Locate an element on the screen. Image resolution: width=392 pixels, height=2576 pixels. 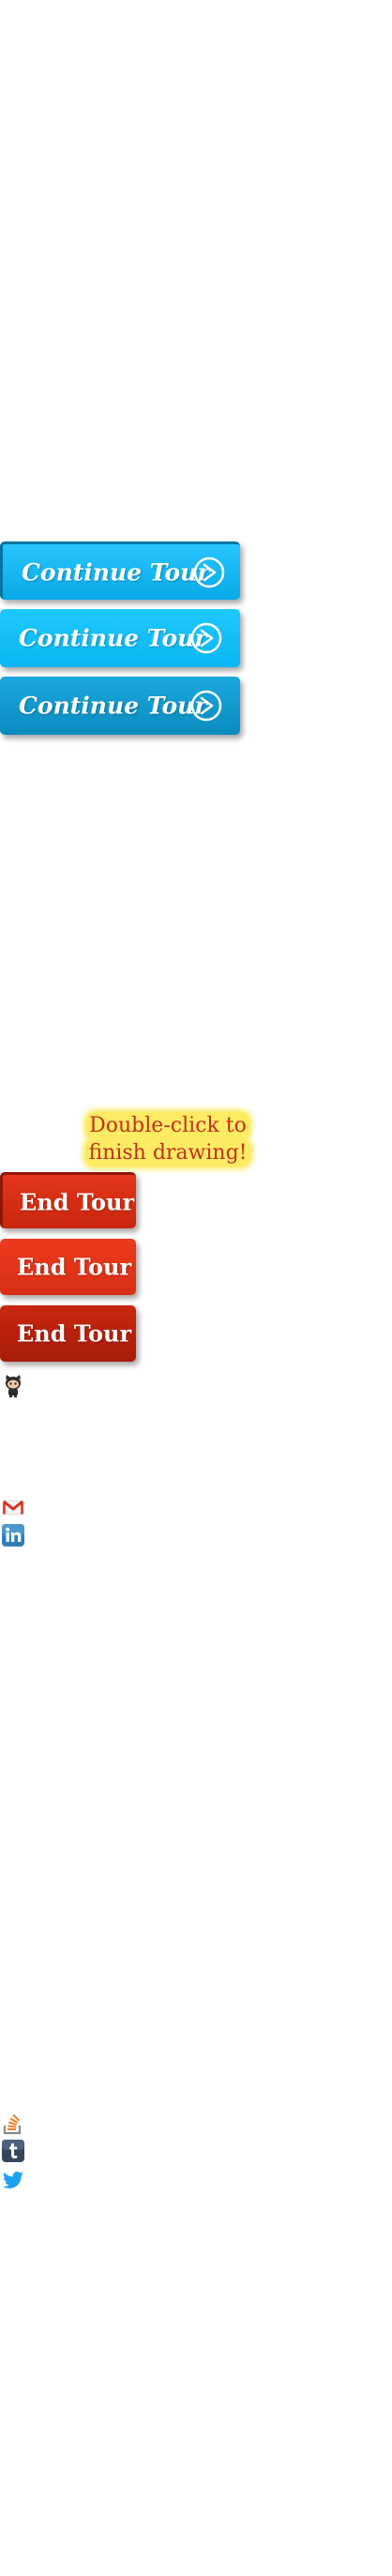
github-icon is located at coordinates (13, 1386).